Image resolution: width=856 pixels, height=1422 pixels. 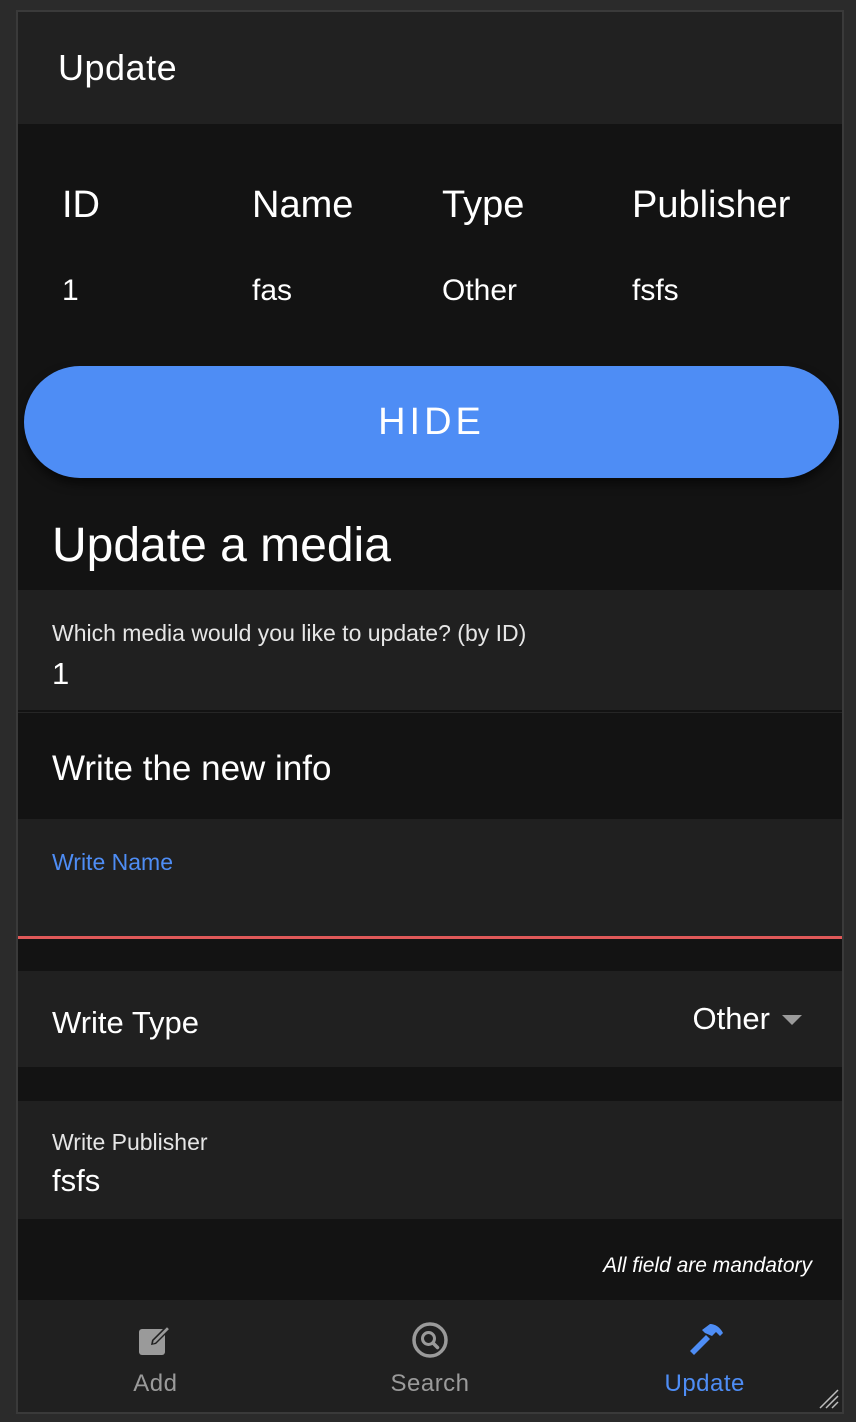 I want to click on column-header-type: Type, so click(x=483, y=205).